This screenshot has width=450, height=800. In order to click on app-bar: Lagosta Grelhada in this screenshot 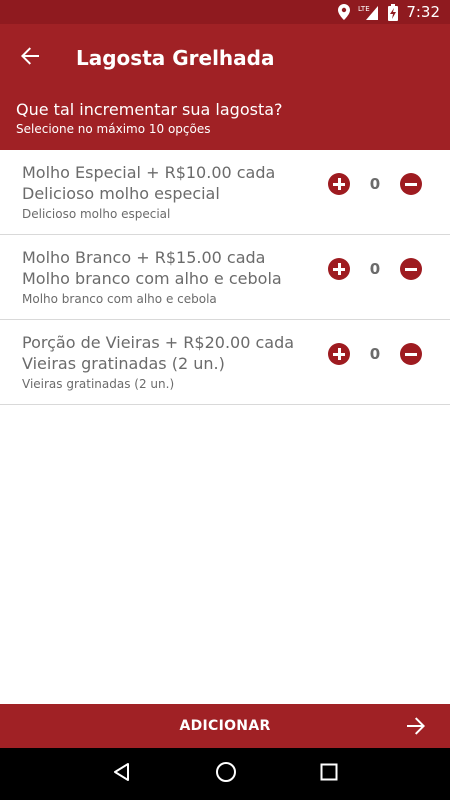, I will do `click(225, 58)`.